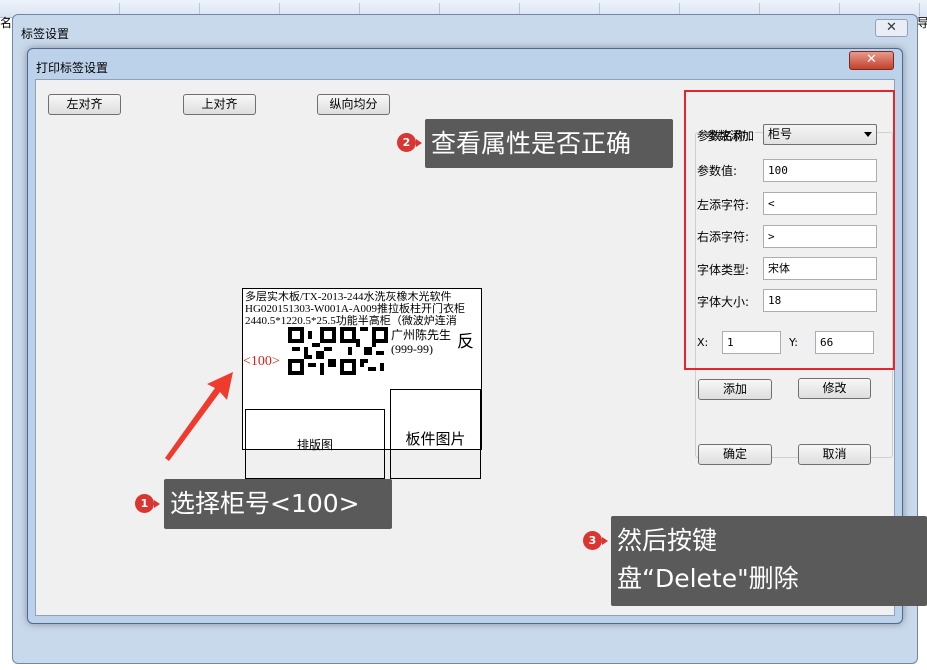  What do you see at coordinates (735, 454) in the screenshot?
I see `ok-button: 确定` at bounding box center [735, 454].